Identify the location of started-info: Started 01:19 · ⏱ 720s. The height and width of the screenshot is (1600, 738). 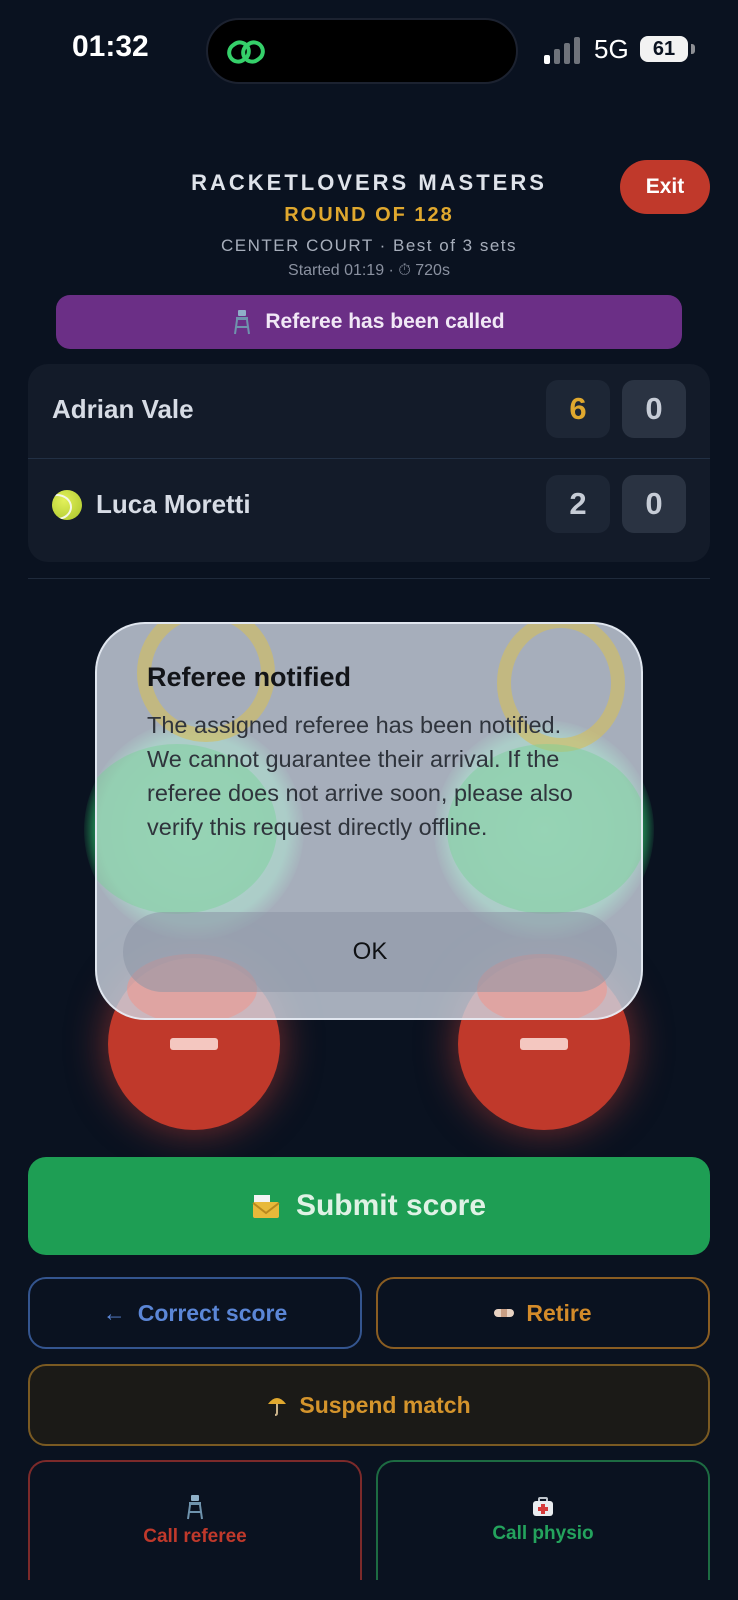
(369, 270).